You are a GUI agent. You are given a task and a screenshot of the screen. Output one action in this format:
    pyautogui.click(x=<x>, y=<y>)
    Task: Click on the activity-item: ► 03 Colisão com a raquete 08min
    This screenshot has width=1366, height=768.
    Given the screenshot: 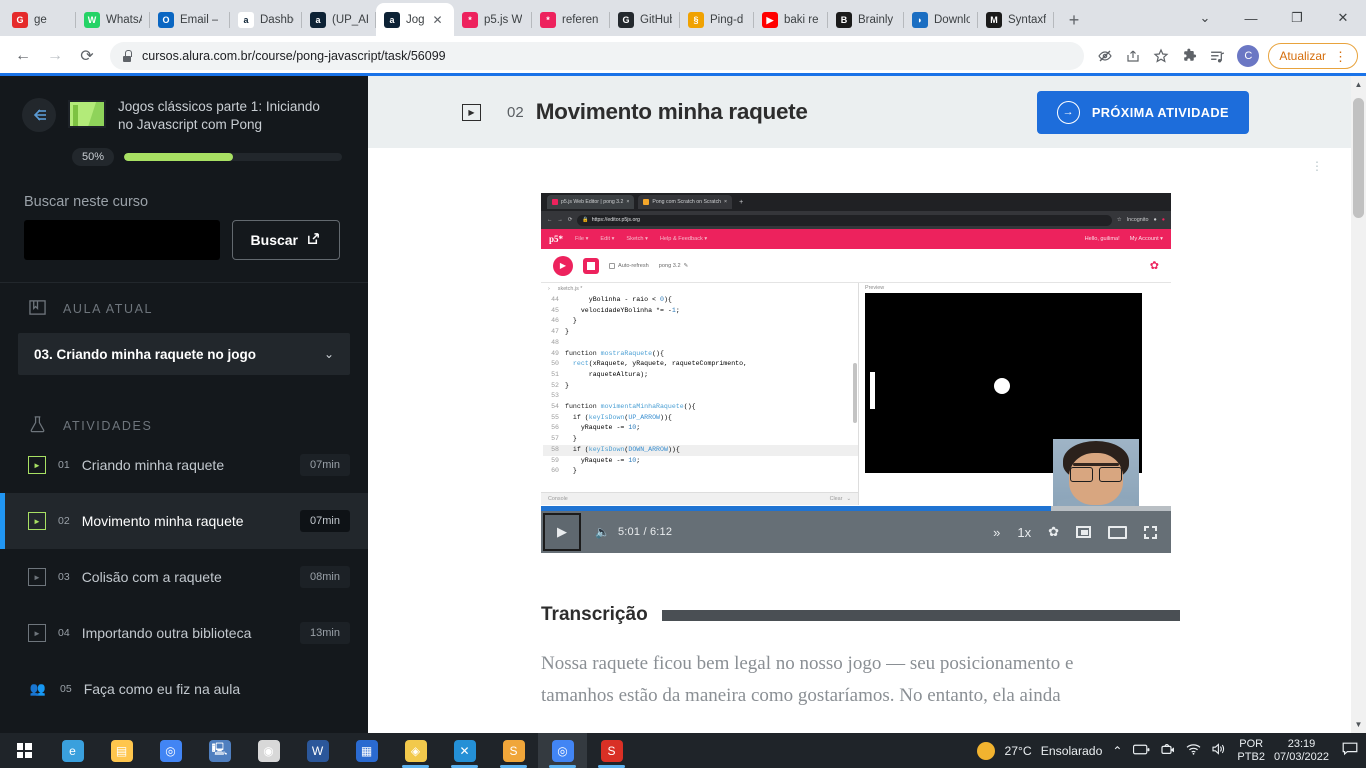 What is the action you would take?
    pyautogui.click(x=184, y=577)
    